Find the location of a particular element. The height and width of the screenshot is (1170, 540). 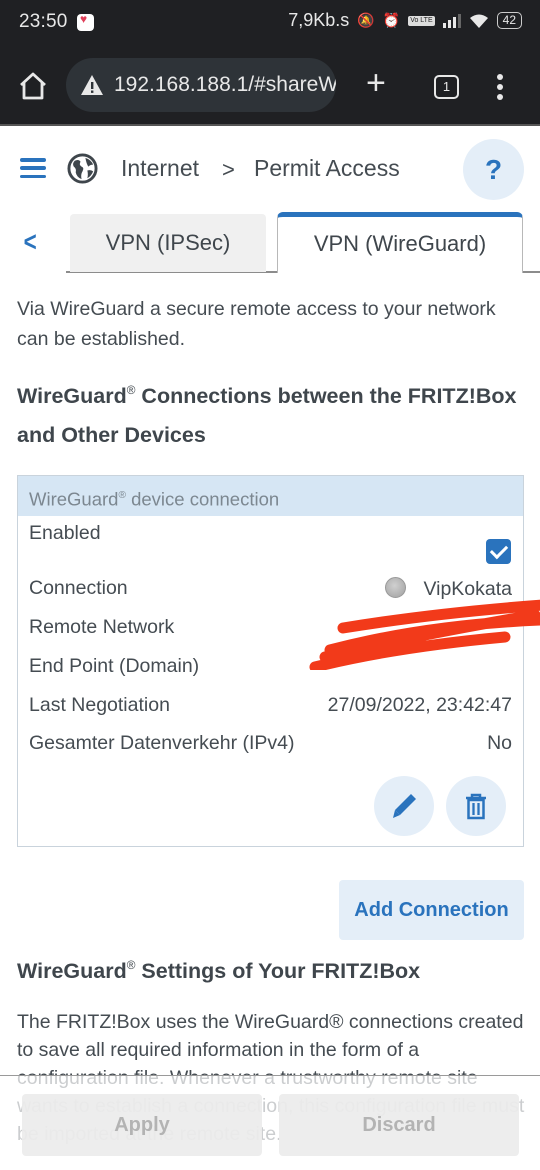

network-speed: 7,9Kb.s is located at coordinates (319, 20).